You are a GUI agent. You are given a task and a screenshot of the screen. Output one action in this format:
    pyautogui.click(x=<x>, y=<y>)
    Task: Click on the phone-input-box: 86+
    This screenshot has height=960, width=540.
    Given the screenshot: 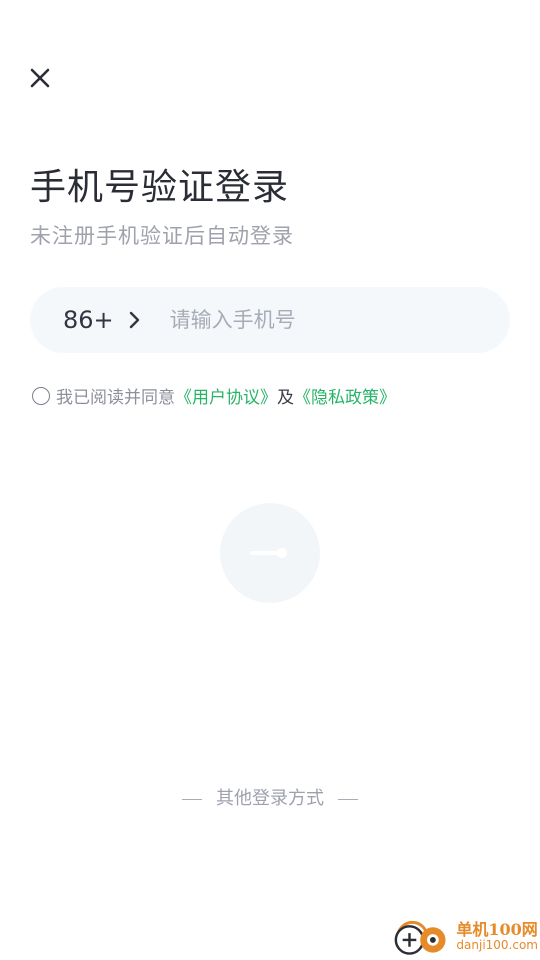 What is the action you would take?
    pyautogui.click(x=270, y=320)
    